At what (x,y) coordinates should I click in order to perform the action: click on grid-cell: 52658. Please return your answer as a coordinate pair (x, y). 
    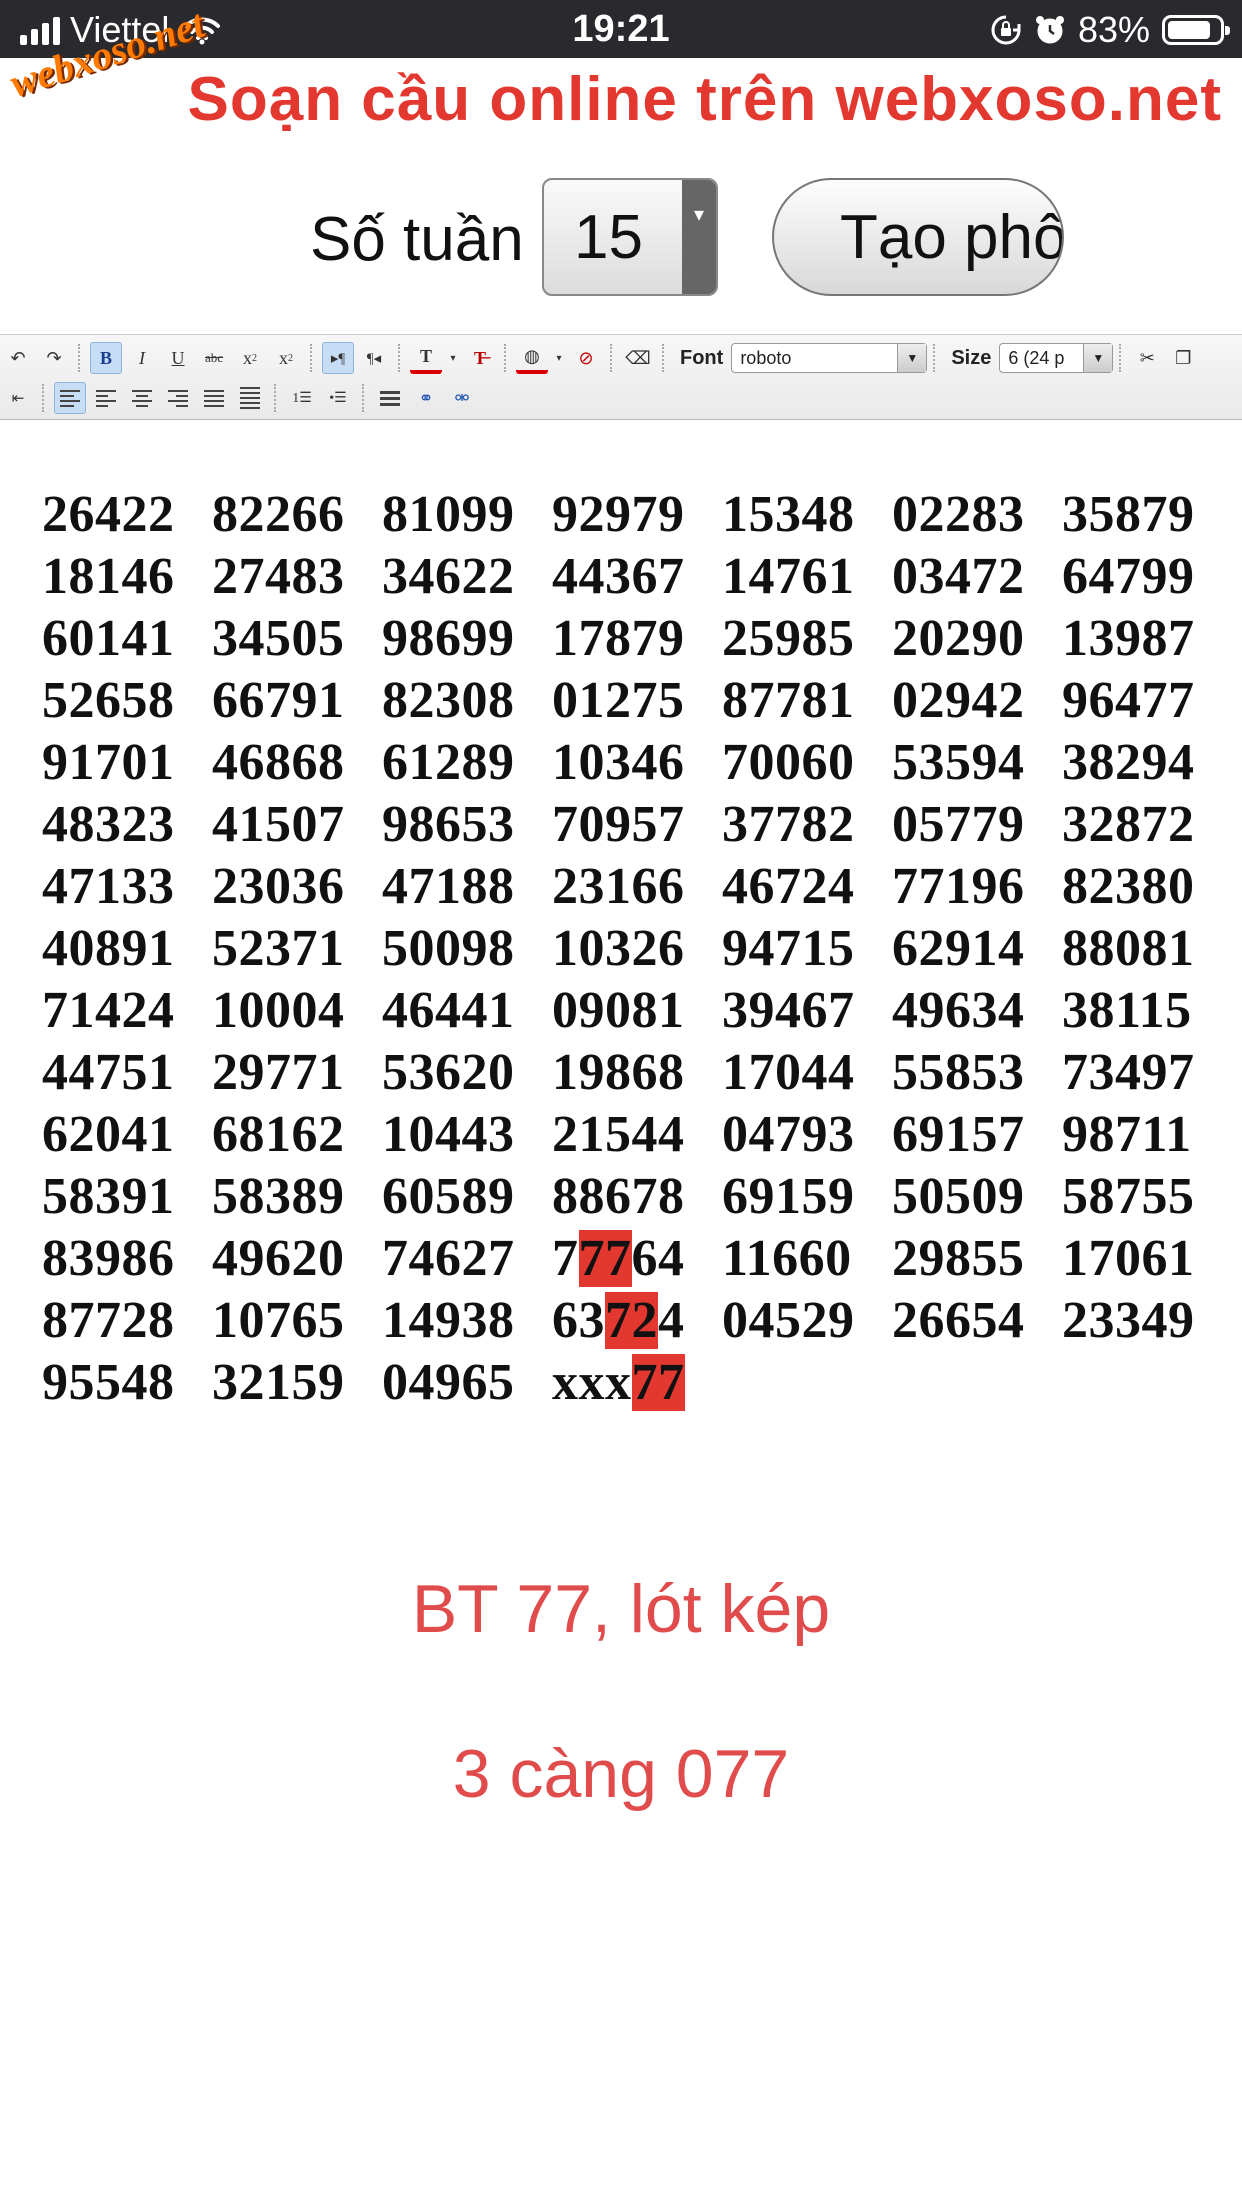
    Looking at the image, I should click on (108, 701).